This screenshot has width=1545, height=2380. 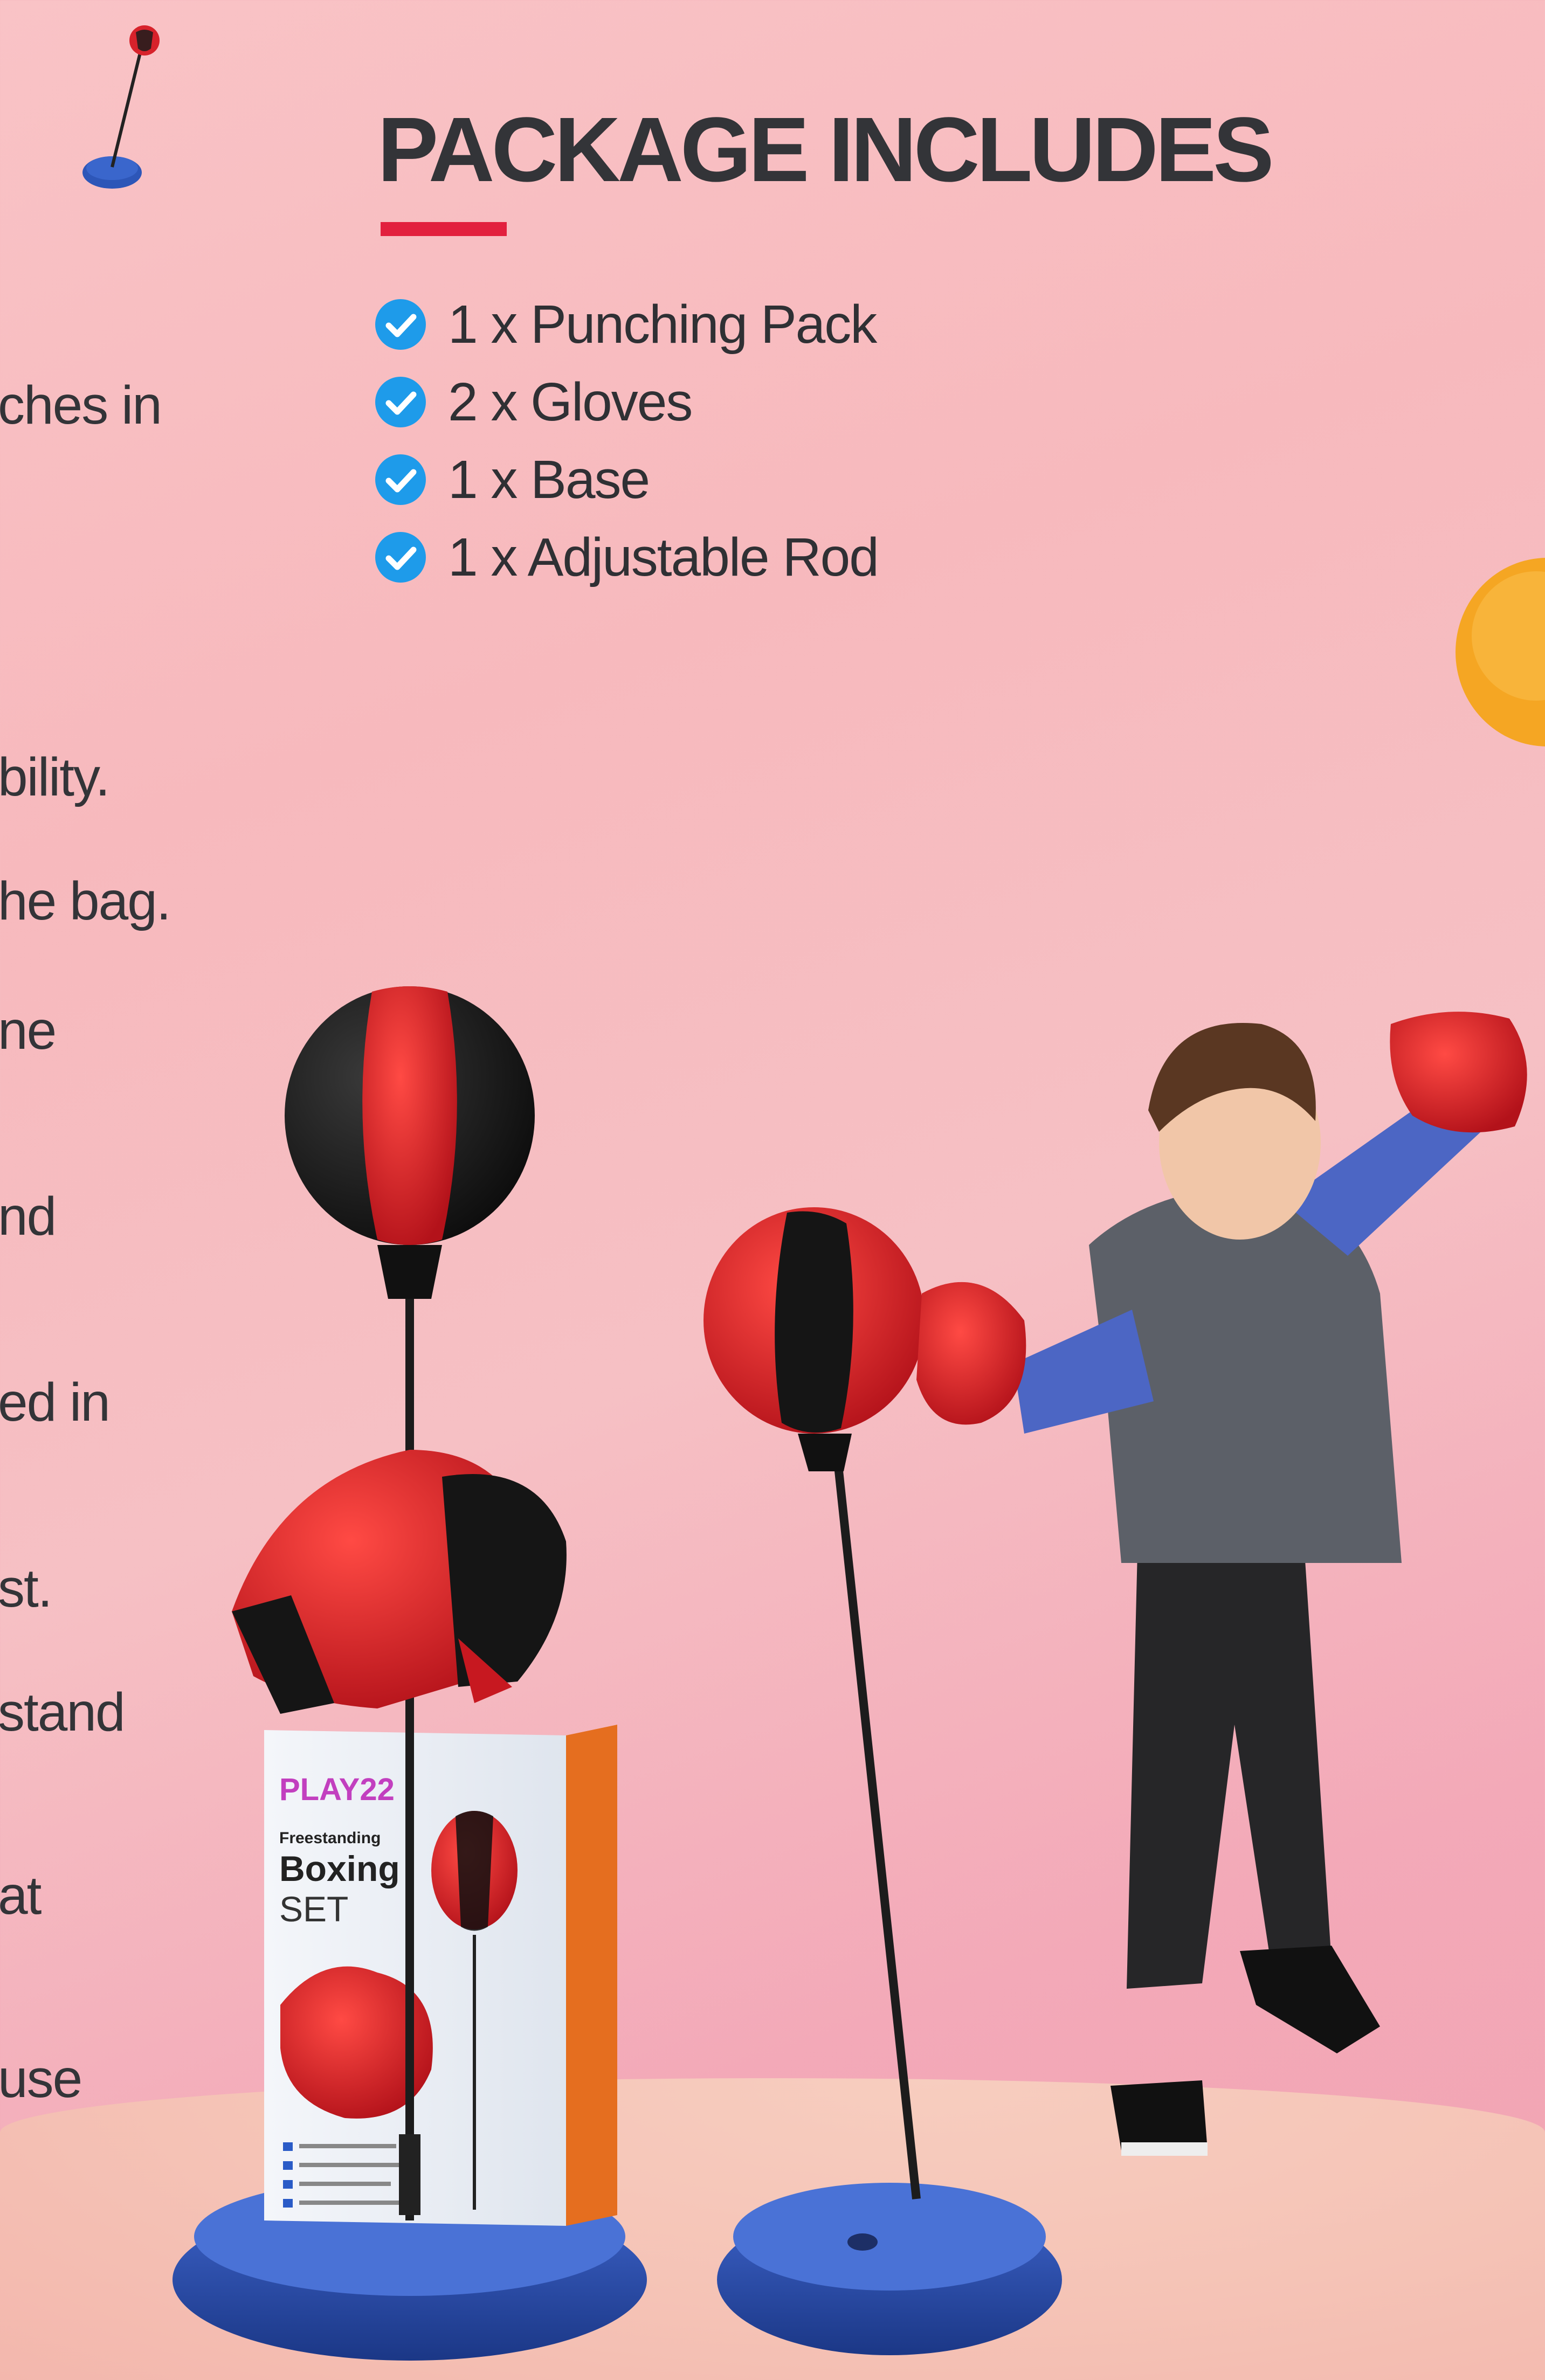 What do you see at coordinates (330, 1838) in the screenshot?
I see `box-line1: Freestanding` at bounding box center [330, 1838].